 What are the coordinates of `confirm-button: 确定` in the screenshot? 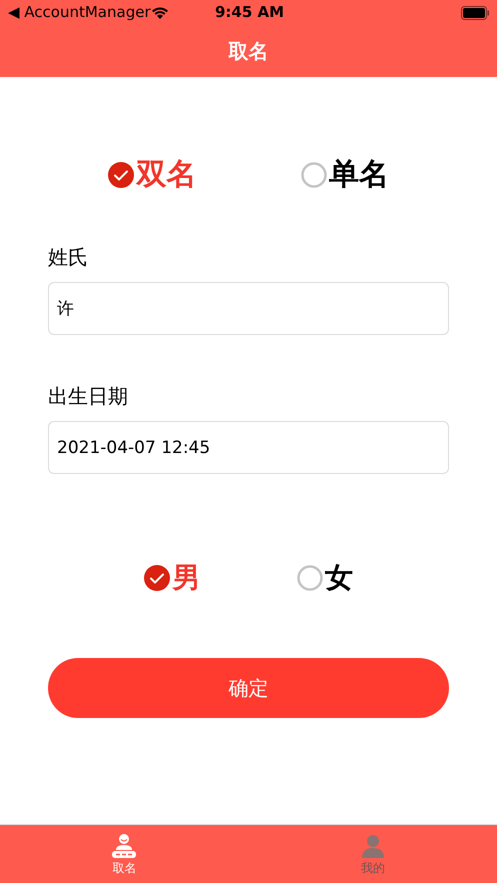 It's located at (248, 688).